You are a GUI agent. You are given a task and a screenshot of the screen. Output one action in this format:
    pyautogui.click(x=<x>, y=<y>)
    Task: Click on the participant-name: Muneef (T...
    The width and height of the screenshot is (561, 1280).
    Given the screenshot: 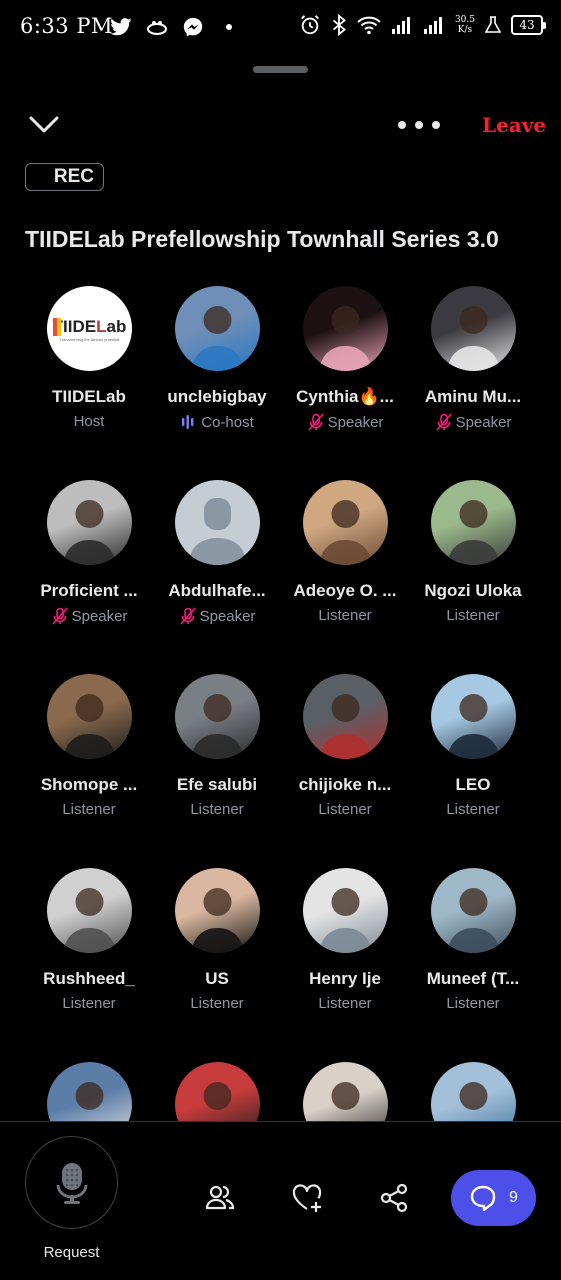 What is the action you would take?
    pyautogui.click(x=473, y=978)
    